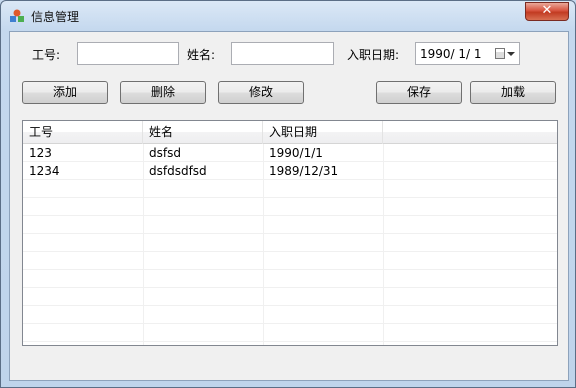 This screenshot has height=388, width=576. What do you see at coordinates (203, 132) in the screenshot?
I see `column-header-name: 姓名` at bounding box center [203, 132].